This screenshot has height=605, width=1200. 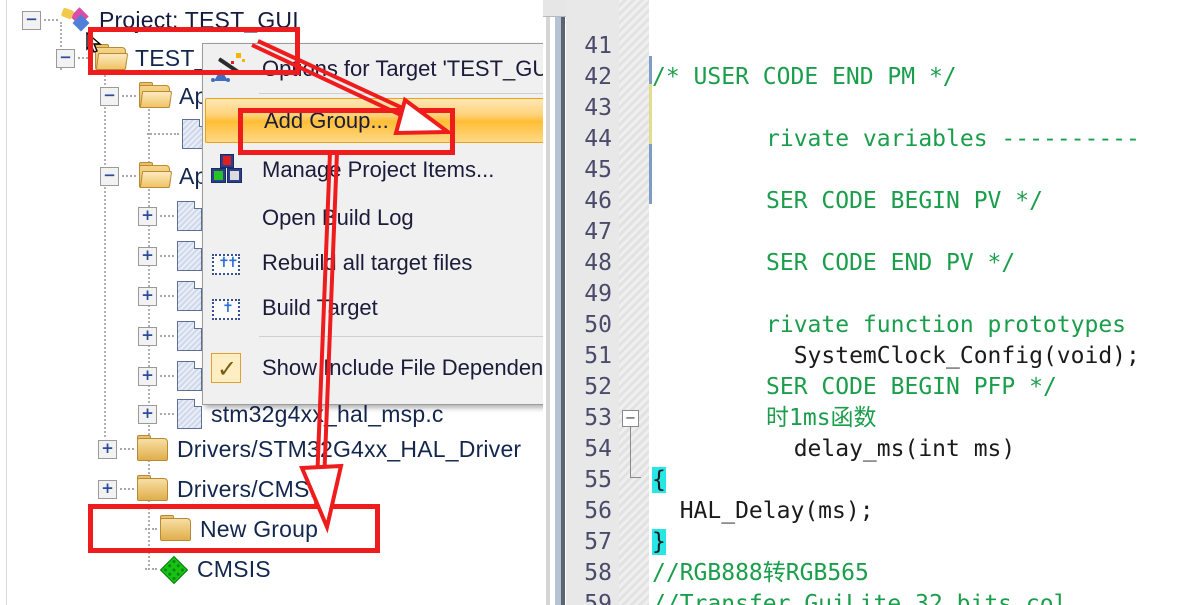 I want to click on menu-item-label: Open Build Log, so click(x=338, y=217).